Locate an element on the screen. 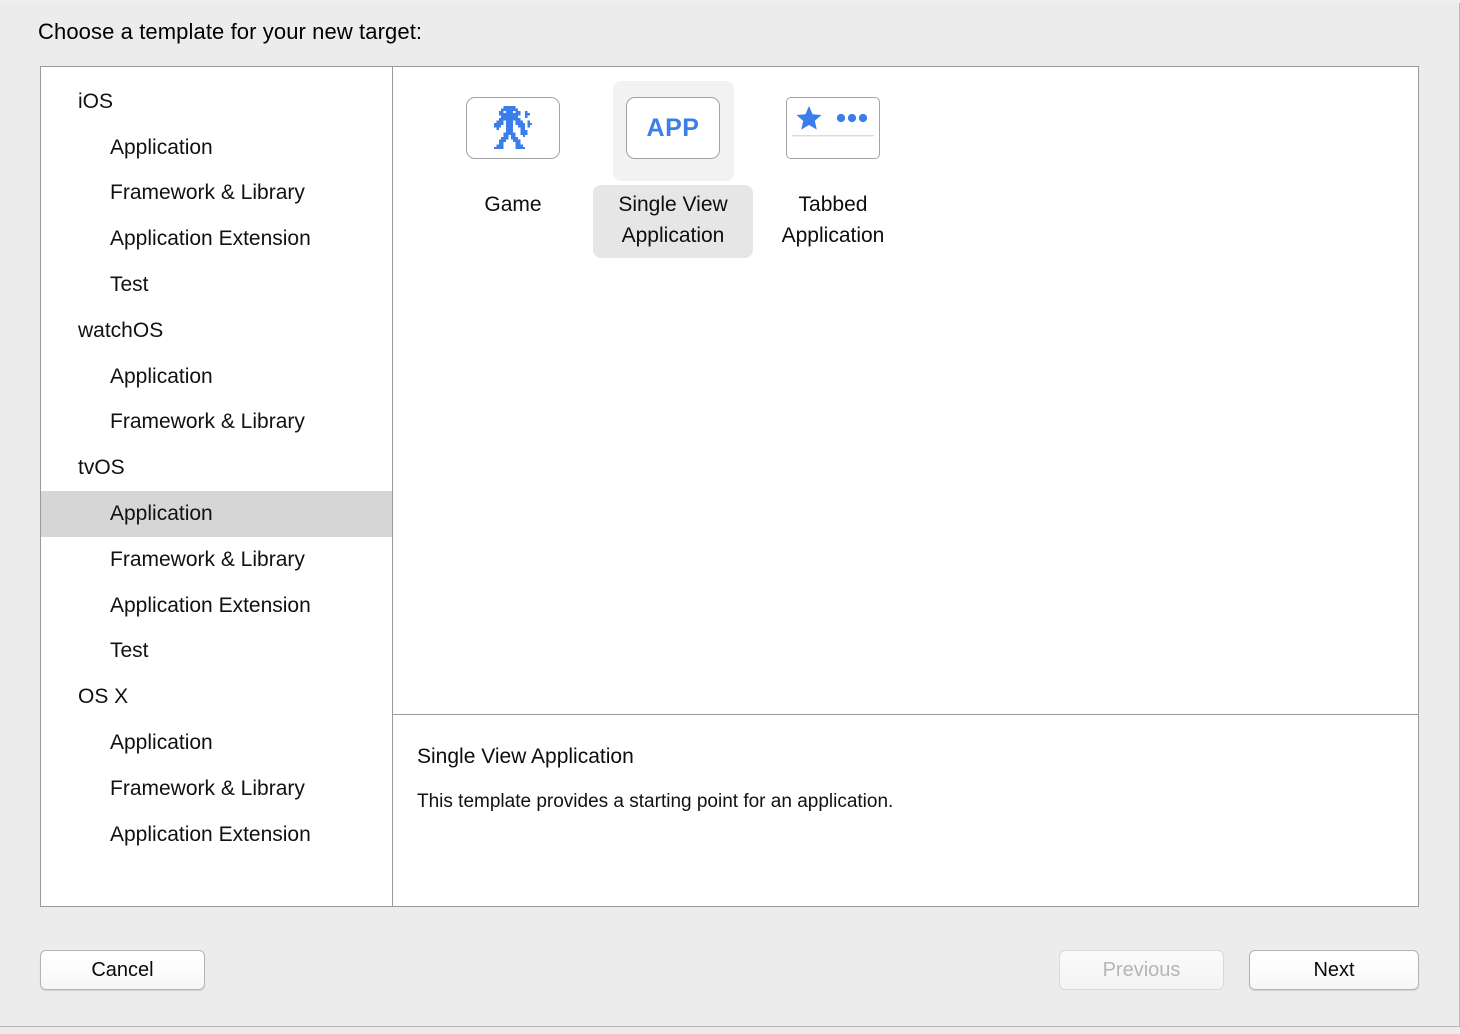 The width and height of the screenshot is (1460, 1034). template-tile-game: Game is located at coordinates (513, 154).